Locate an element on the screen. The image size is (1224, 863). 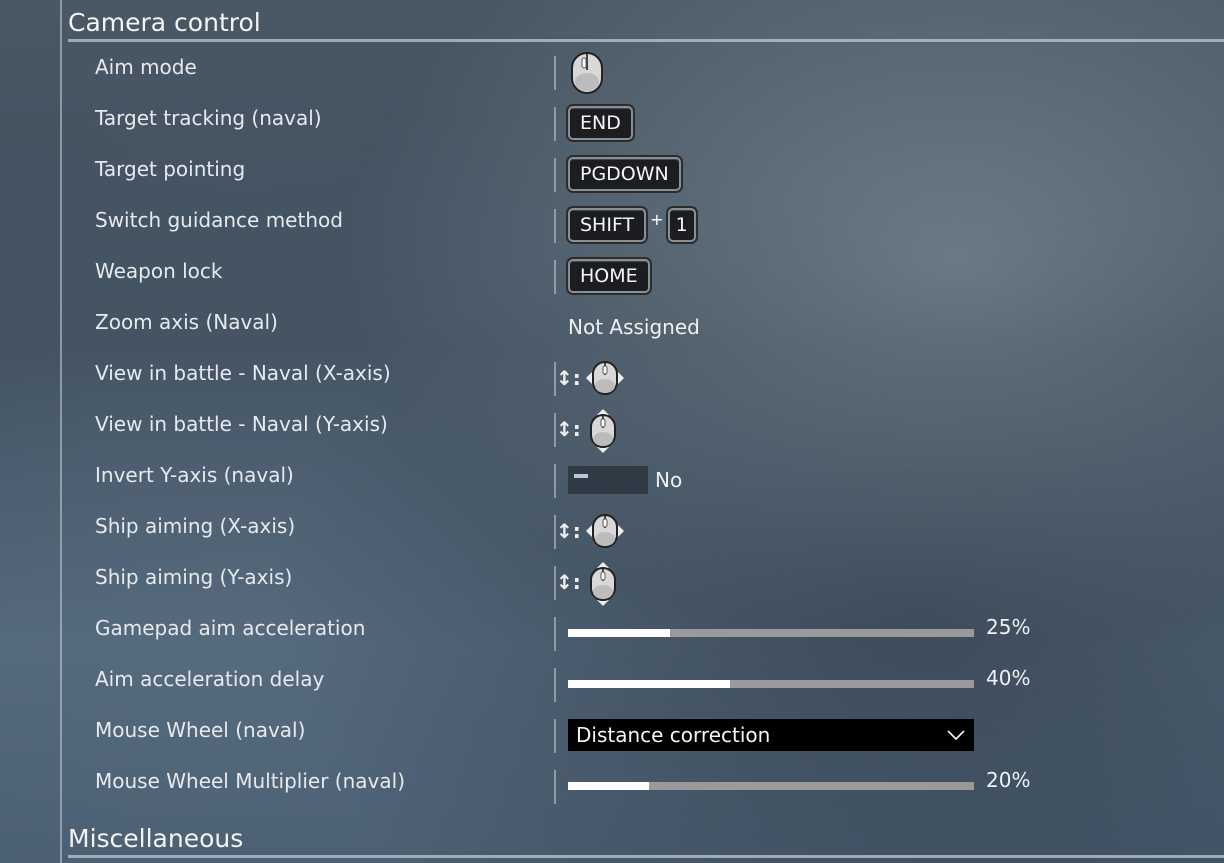
setting-row-switch-guidance: Switch guidance method SHIFT + 1 is located at coordinates (612, 224).